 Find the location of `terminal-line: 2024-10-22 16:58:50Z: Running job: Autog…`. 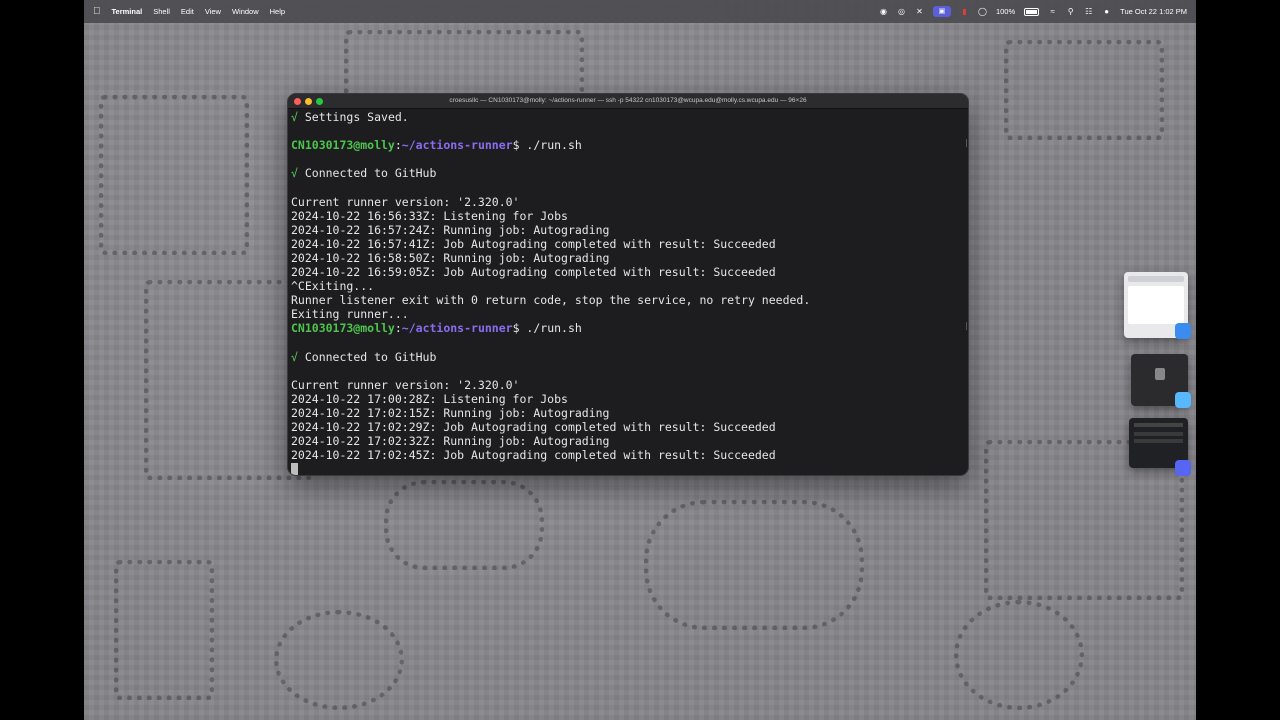

terminal-line: 2024-10-22 16:58:50Z: Running job: Autog… is located at coordinates (629, 258).